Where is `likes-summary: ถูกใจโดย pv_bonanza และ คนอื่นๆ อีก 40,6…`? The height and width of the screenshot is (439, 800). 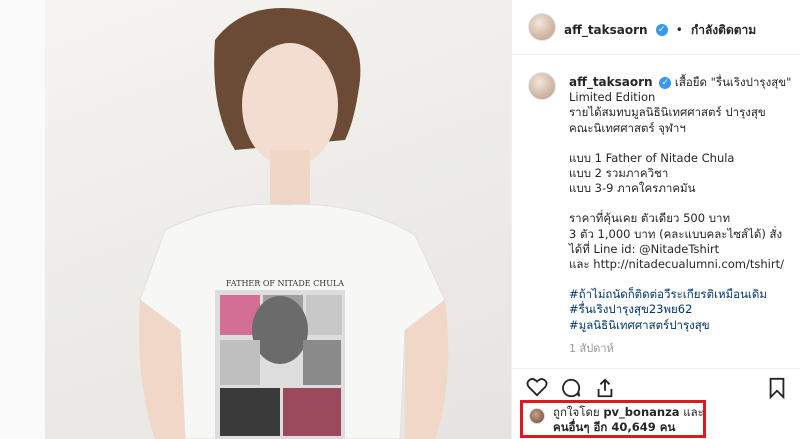
likes-summary: ถูกใจโดย pv_bonanza และ คนอื่นๆ อีก 40,6… is located at coordinates (613, 419).